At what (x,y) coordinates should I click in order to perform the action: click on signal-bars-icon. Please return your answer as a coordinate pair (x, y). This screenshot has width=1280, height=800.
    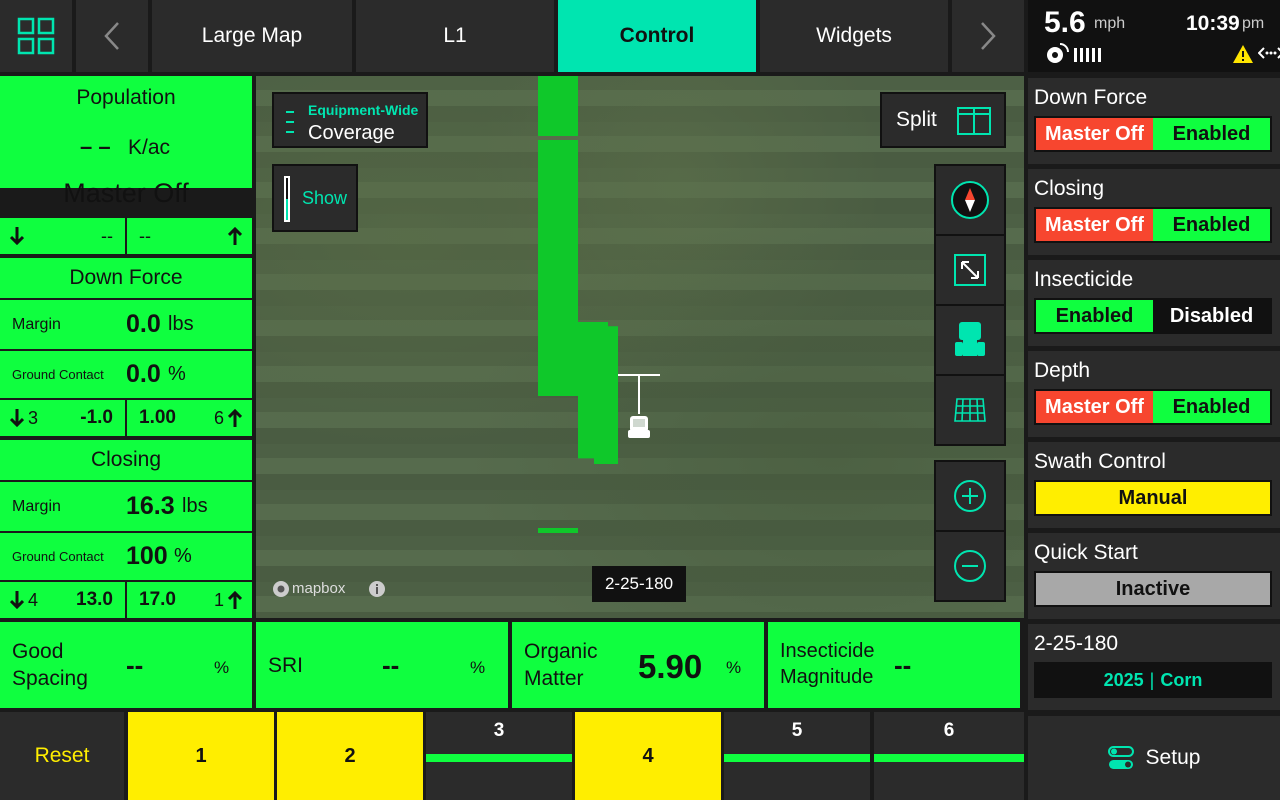
    Looking at the image, I should click on (1087, 55).